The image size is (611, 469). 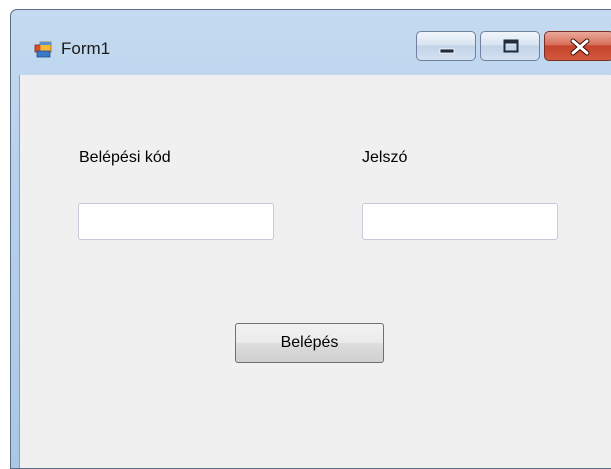 I want to click on close-icon, so click(x=580, y=47).